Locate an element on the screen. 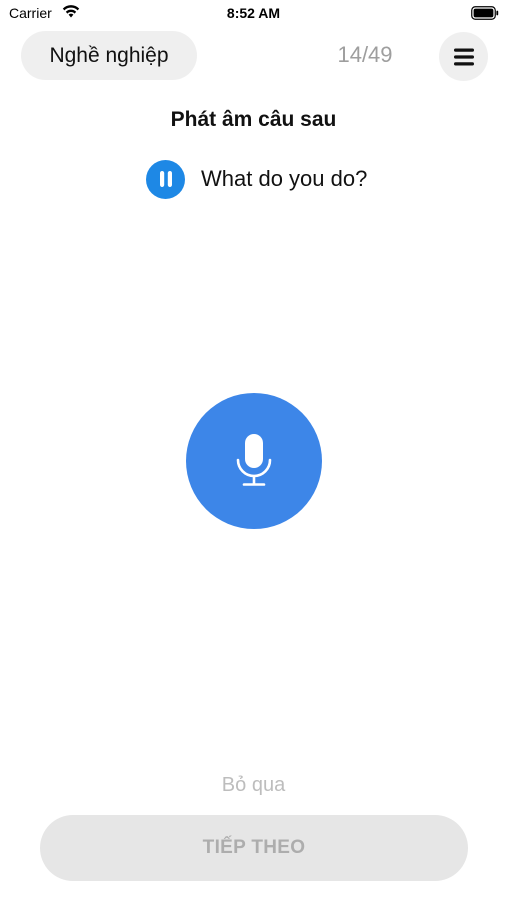 The height and width of the screenshot is (900, 507). target-sentence: What do you do? is located at coordinates (284, 178).